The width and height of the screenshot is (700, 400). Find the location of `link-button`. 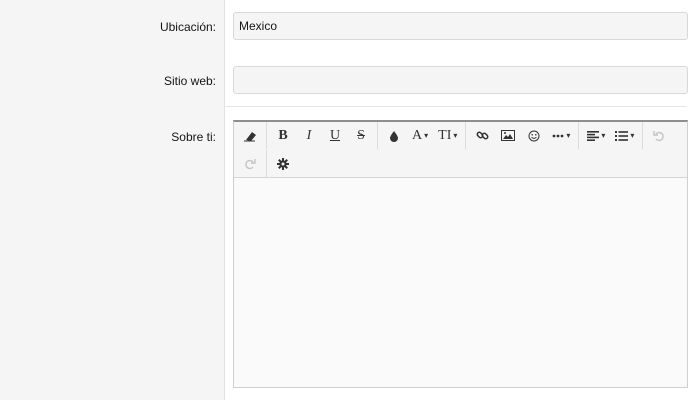

link-button is located at coordinates (482, 136).